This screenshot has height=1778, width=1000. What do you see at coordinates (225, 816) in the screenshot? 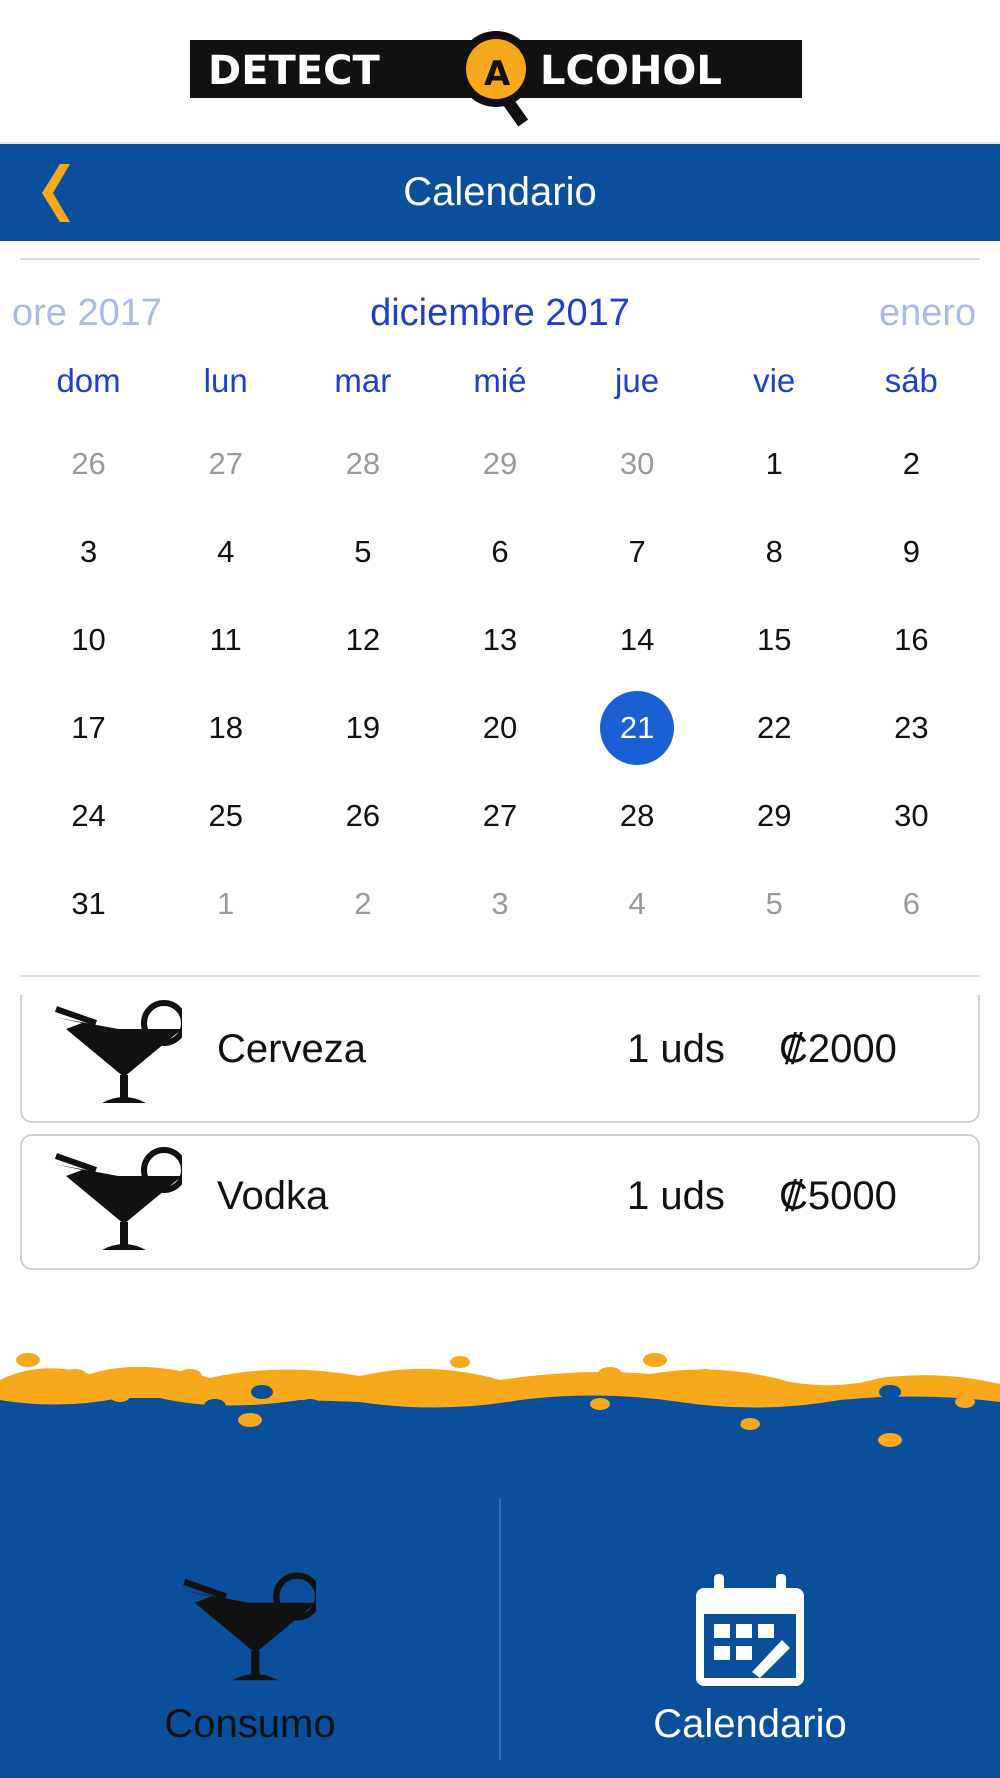
I see `calendar-day: 25` at bounding box center [225, 816].